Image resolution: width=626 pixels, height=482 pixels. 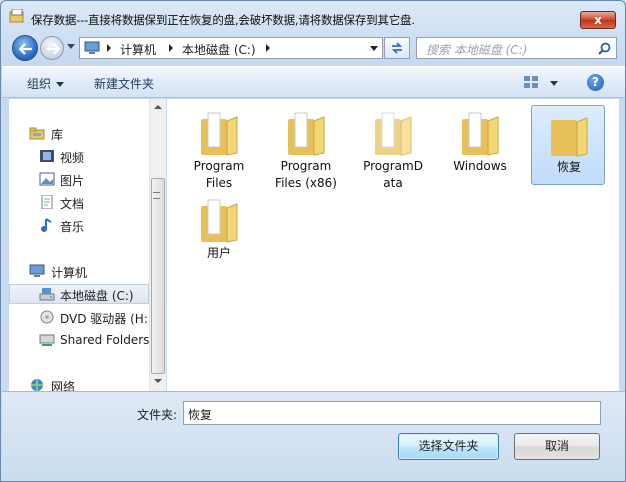 I want to click on scroll-grip-icon, so click(x=156, y=195).